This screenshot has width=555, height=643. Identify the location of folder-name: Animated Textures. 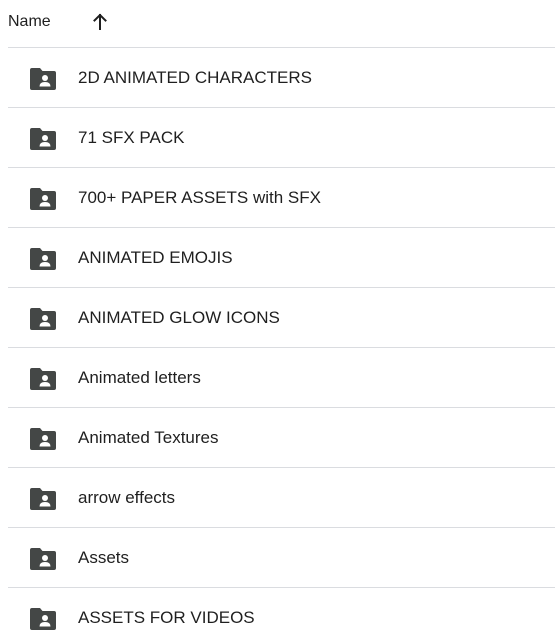
(148, 437).